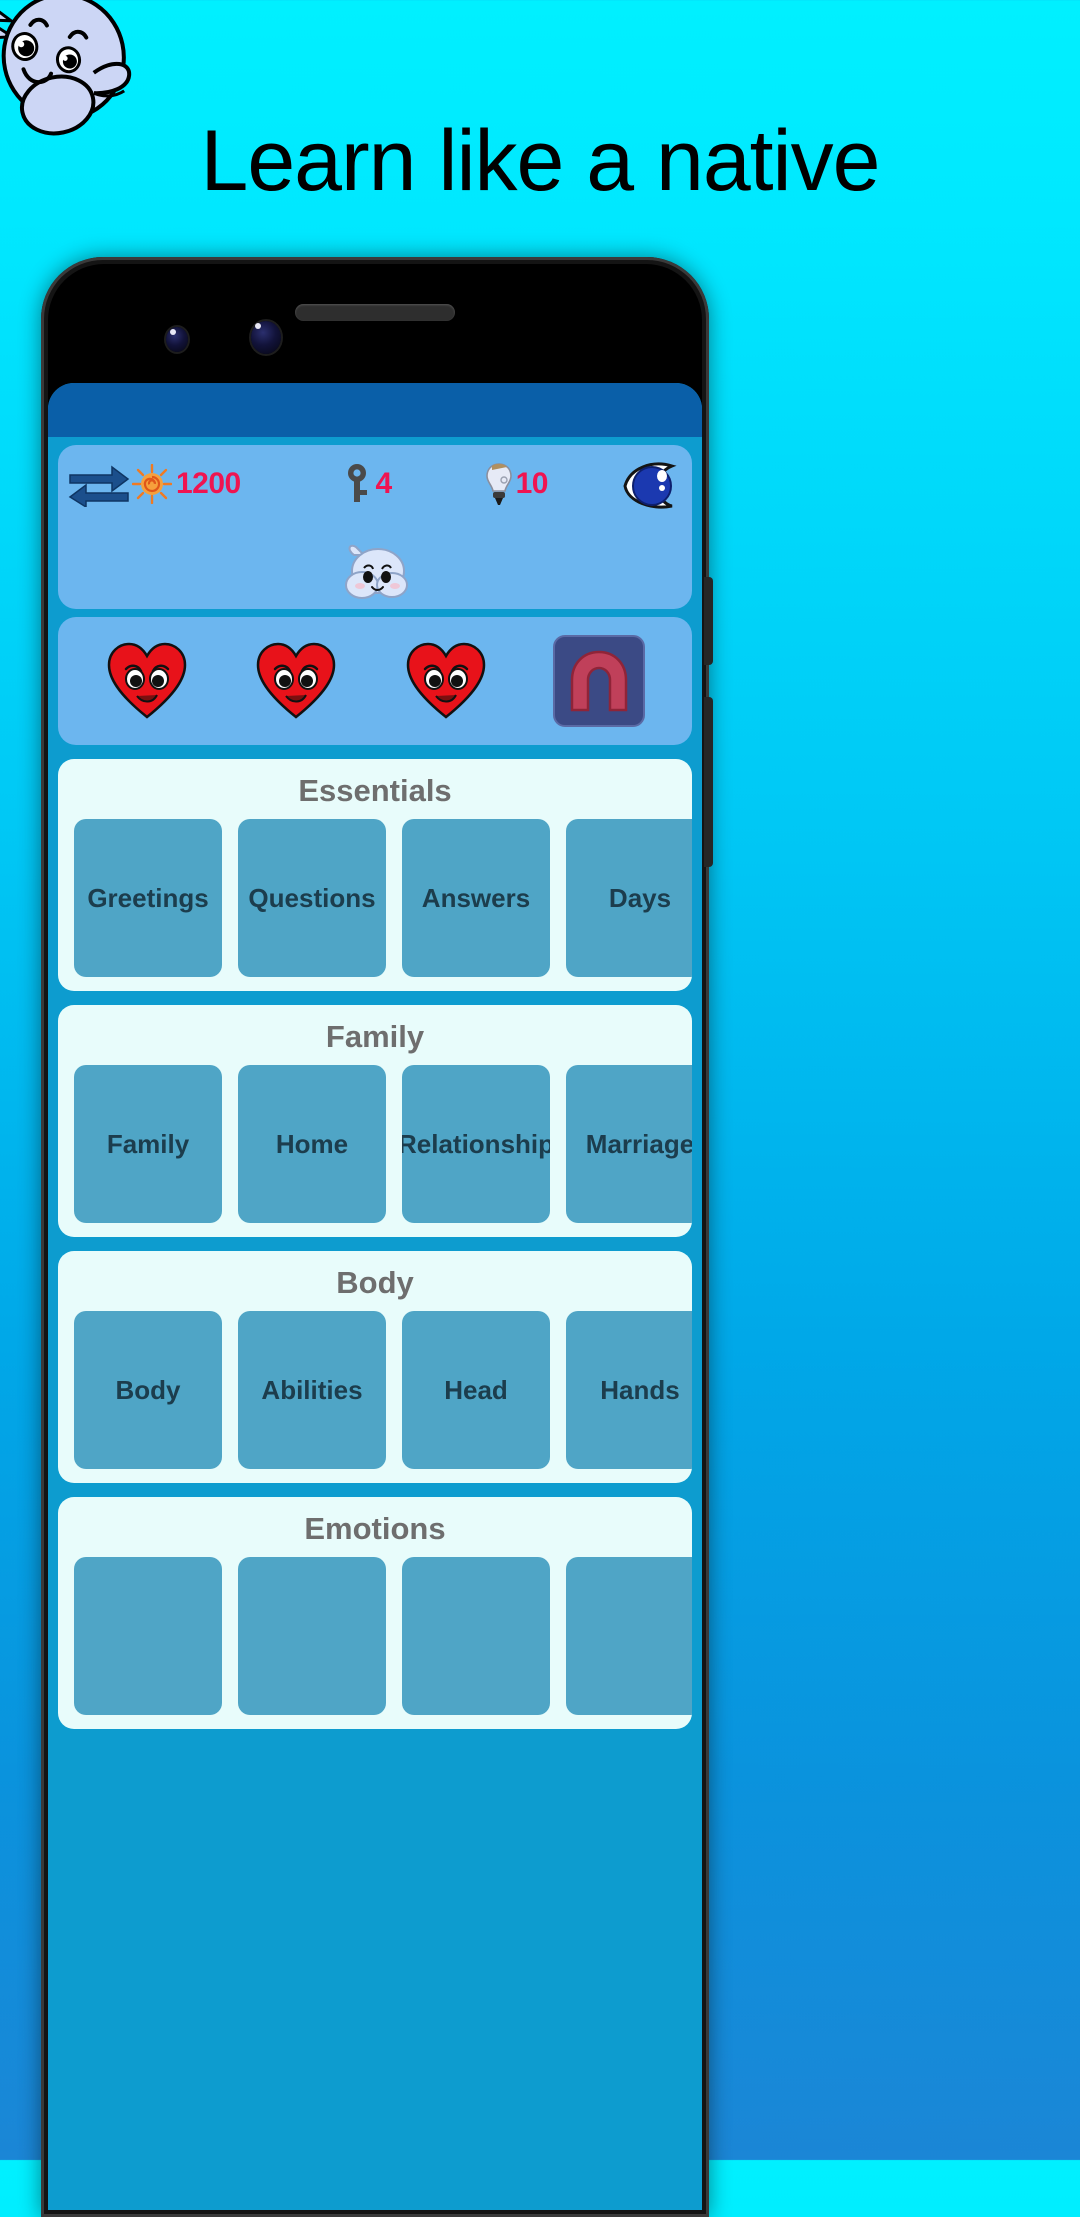 This screenshot has height=2217, width=1080. I want to click on category-tile: Home, so click(312, 1144).